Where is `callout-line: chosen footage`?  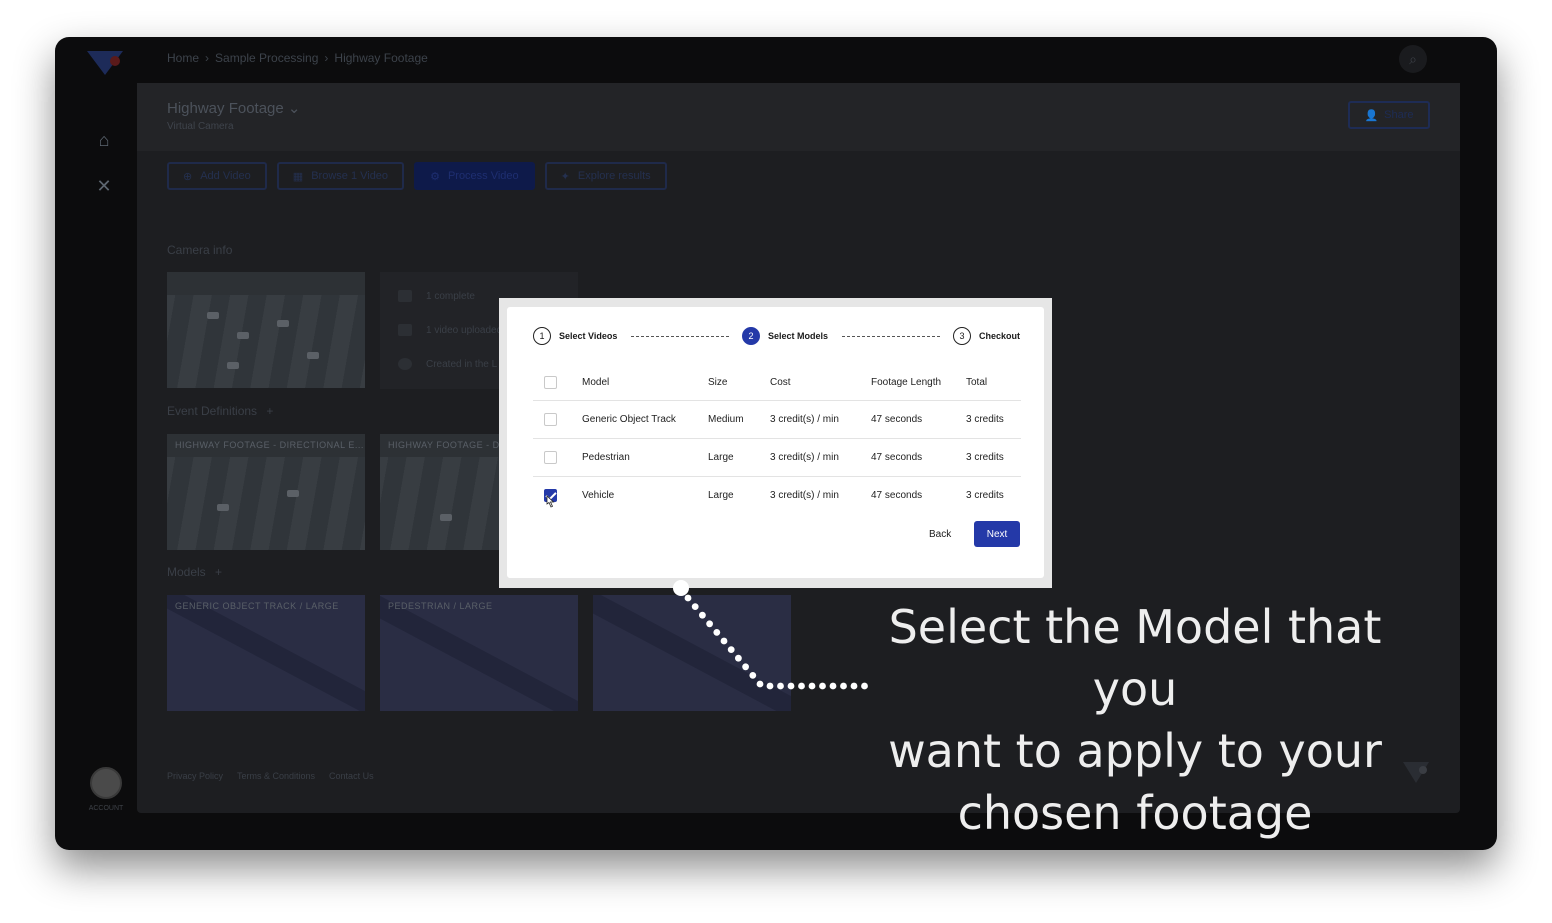
callout-line: chosen footage is located at coordinates (1135, 813).